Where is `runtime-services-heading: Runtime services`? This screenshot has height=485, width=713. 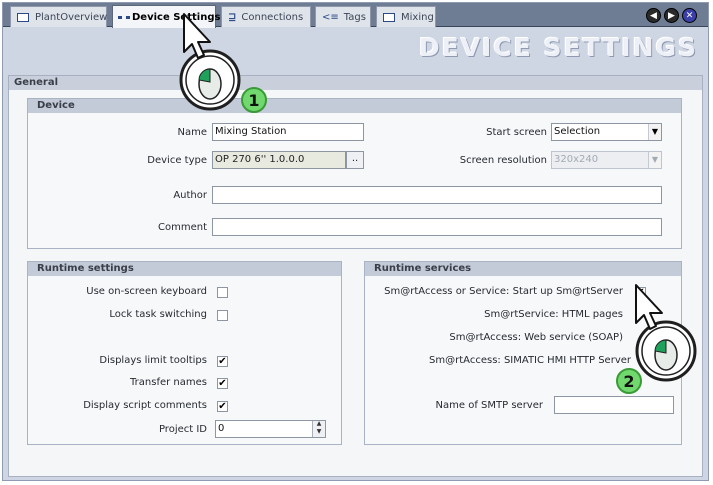 runtime-services-heading: Runtime services is located at coordinates (523, 269).